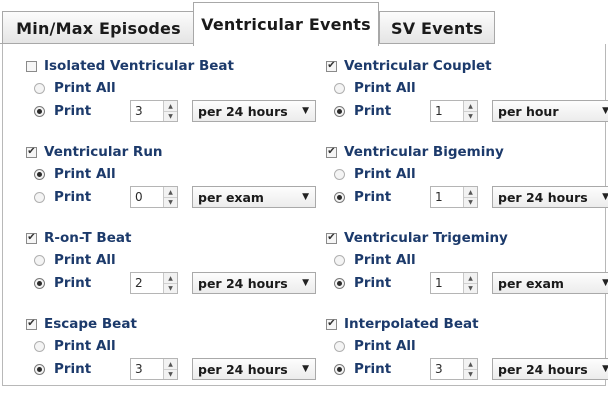  Describe the element at coordinates (550, 111) in the screenshot. I see `period-dropdown: per hour ▼` at that location.